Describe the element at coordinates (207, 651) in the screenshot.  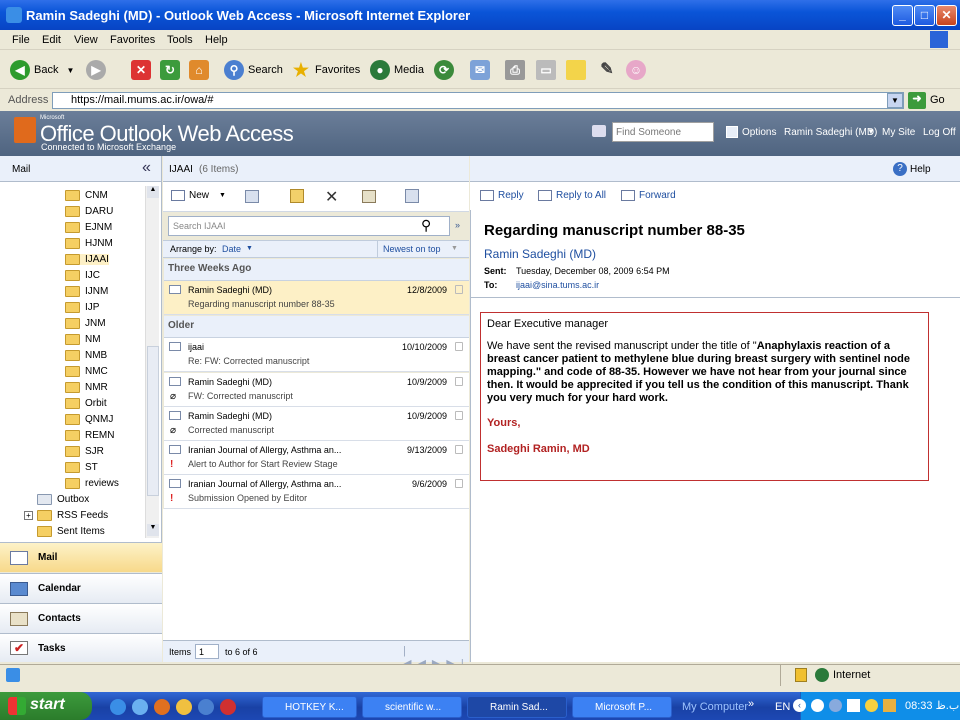
I see `page-input: 1` at that location.